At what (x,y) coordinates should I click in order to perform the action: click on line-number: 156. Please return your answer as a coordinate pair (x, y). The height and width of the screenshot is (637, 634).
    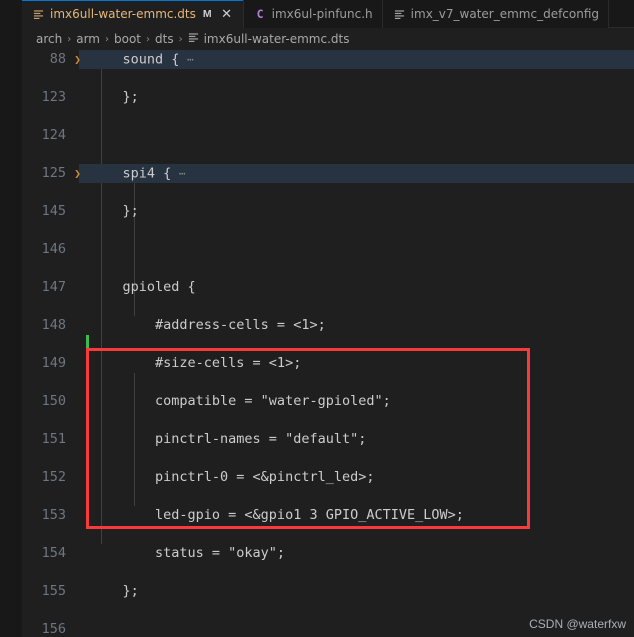
    Looking at the image, I should click on (53, 629).